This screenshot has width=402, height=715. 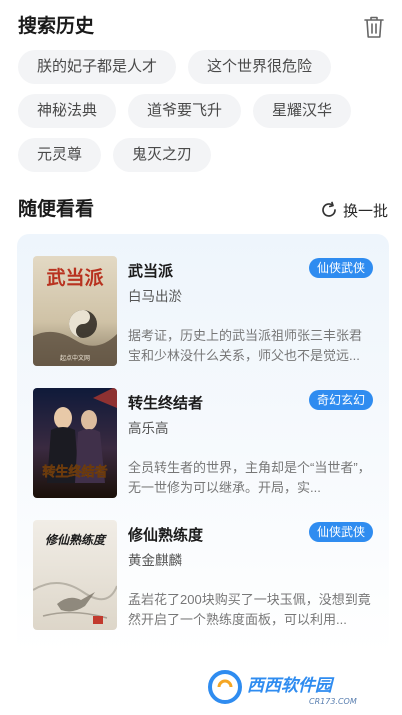 I want to click on trash-icon, so click(x=374, y=27).